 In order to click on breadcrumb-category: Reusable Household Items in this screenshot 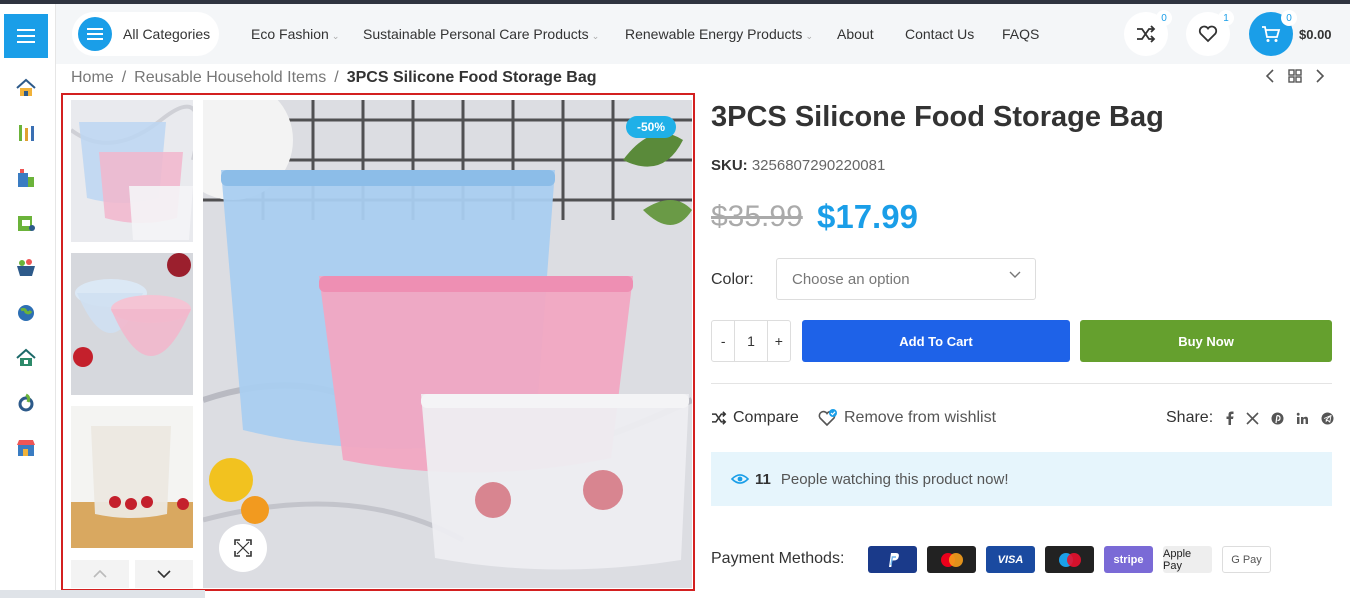, I will do `click(230, 77)`.